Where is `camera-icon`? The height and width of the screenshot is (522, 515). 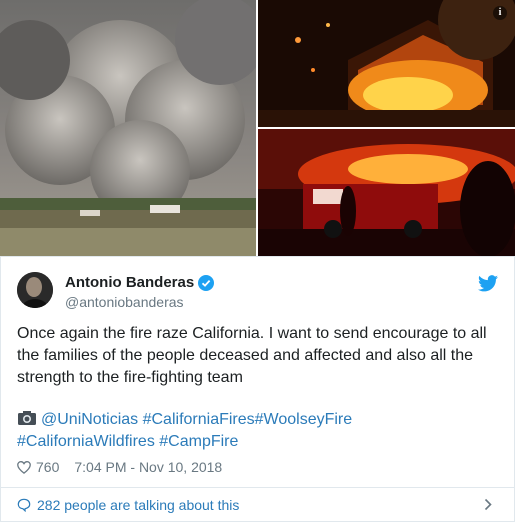 camera-icon is located at coordinates (27, 418).